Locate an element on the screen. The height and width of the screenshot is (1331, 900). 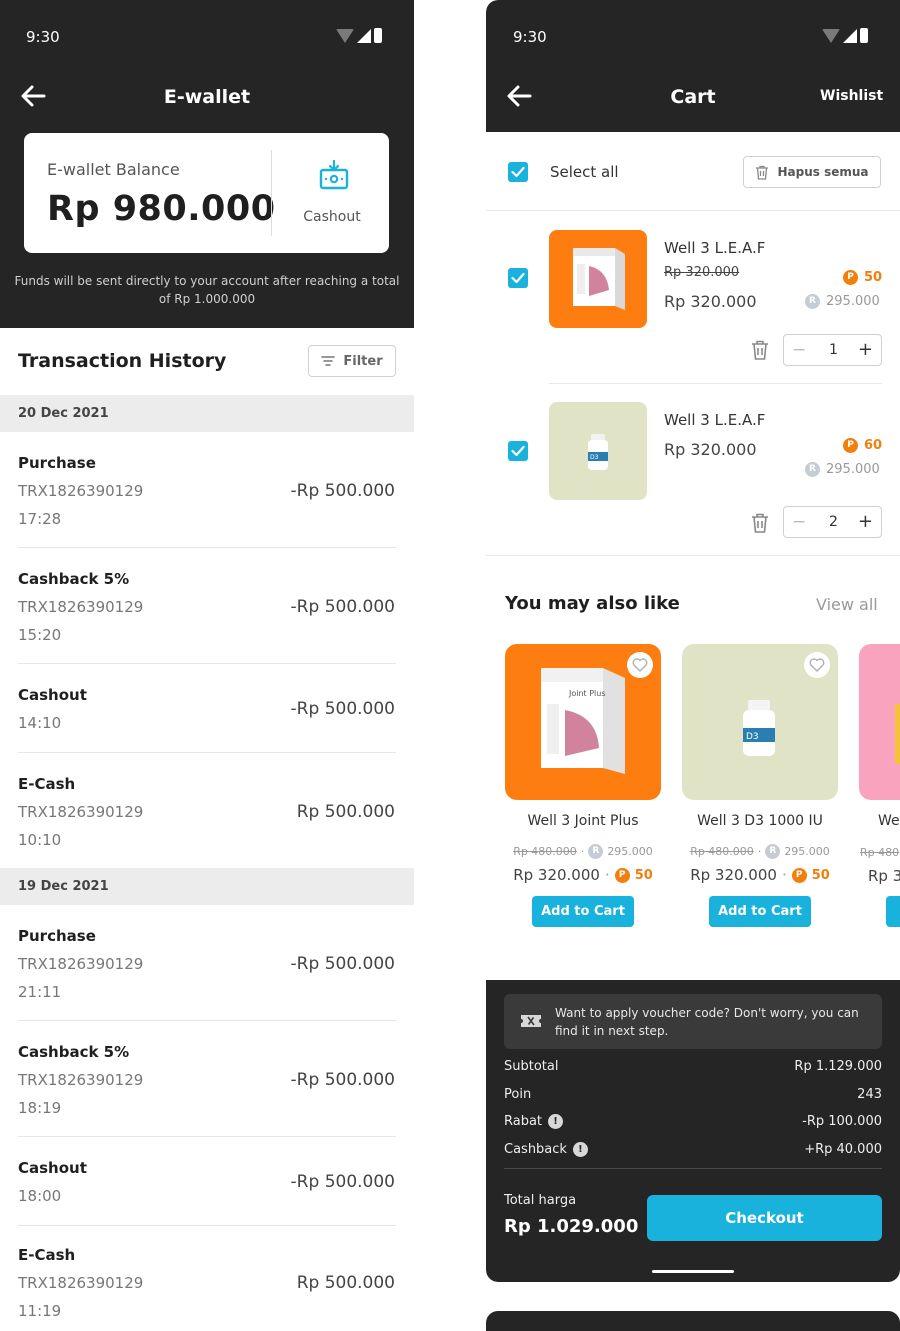
cashout-button: Cashout is located at coordinates (332, 196).